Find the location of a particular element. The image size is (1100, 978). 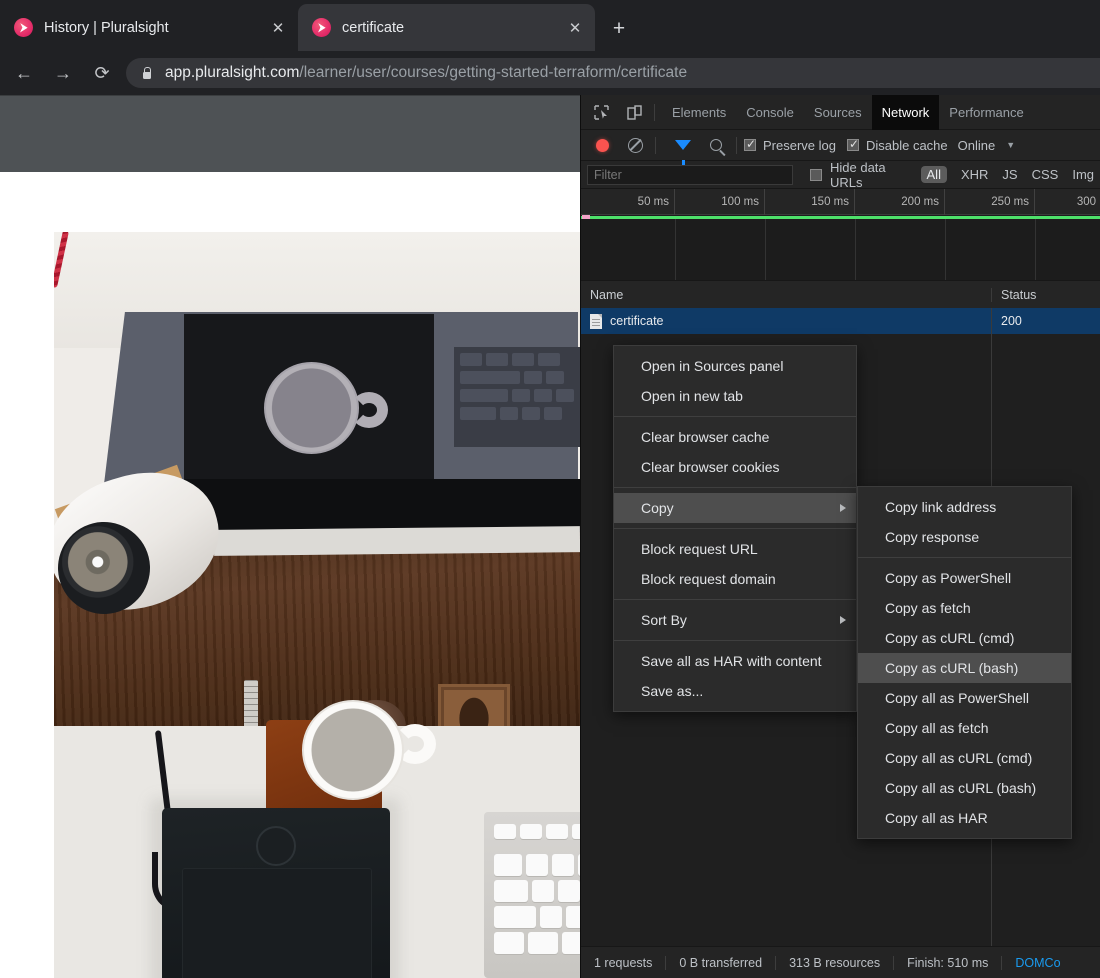

timeline-ruler: 50 ms 100 ms 150 ms 200 ms 250 ms 300 is located at coordinates (840, 202).